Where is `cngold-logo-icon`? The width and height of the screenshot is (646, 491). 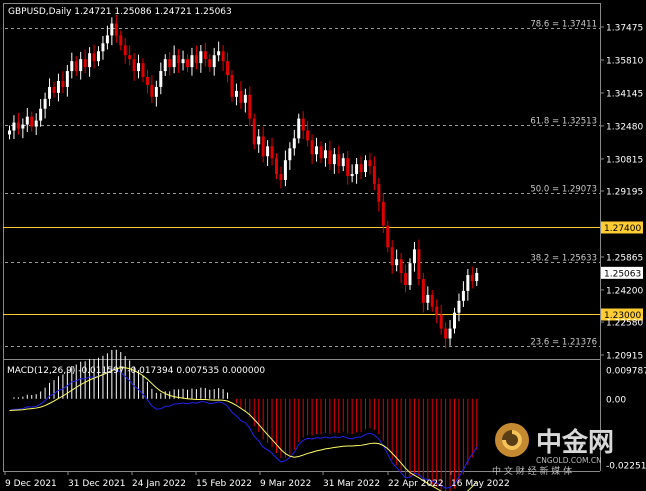
cngold-logo-icon is located at coordinates (512, 440).